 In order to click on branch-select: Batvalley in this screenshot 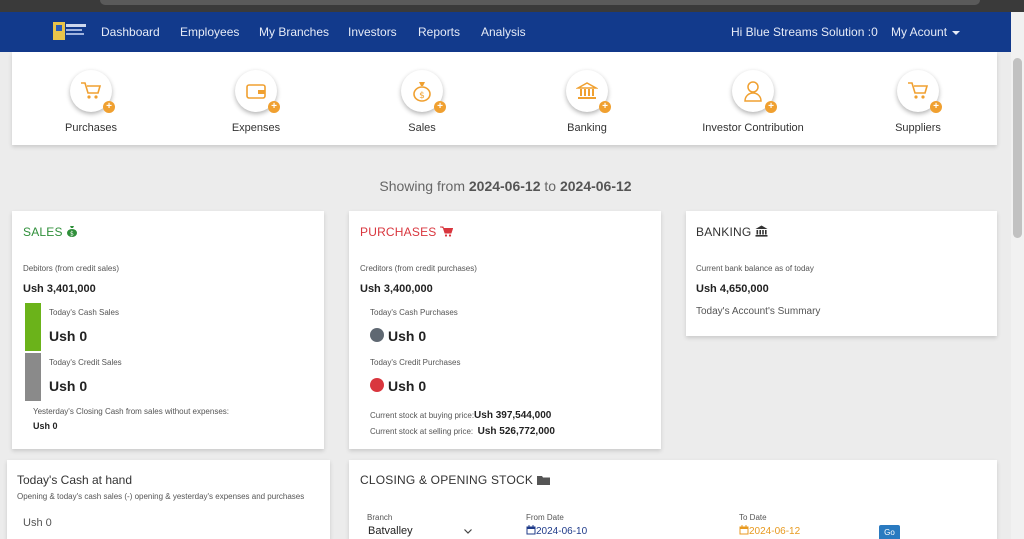, I will do `click(423, 532)`.